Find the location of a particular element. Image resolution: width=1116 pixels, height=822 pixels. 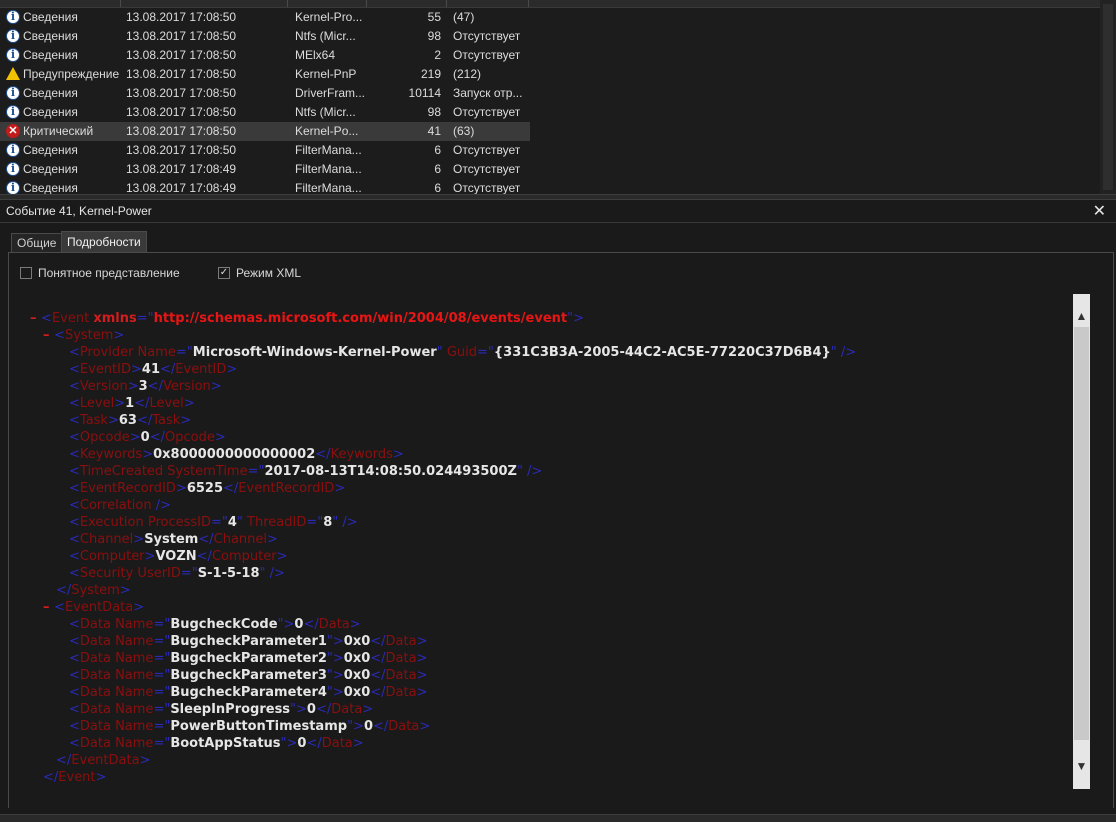

tab-details: Подробности is located at coordinates (104, 242).